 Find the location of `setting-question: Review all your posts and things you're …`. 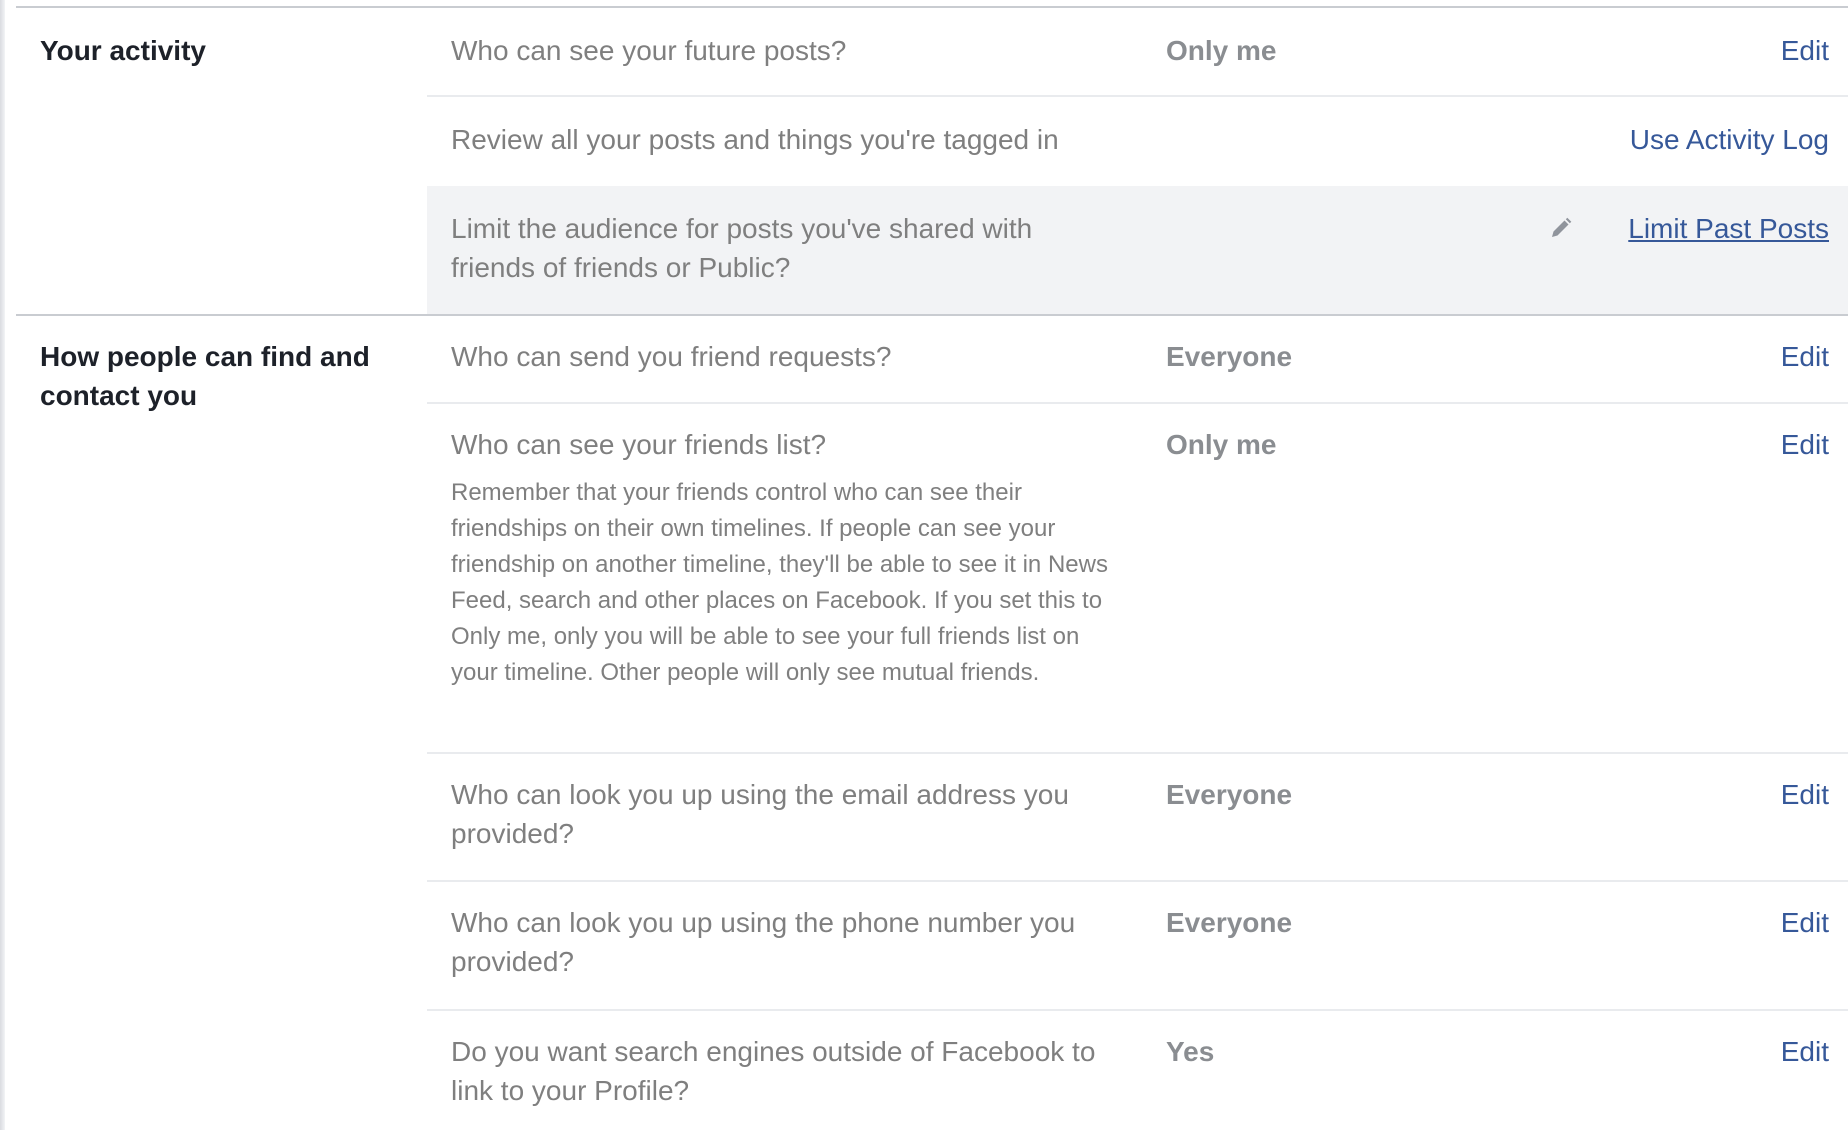

setting-question: Review all your posts and things you're … is located at coordinates (755, 139).